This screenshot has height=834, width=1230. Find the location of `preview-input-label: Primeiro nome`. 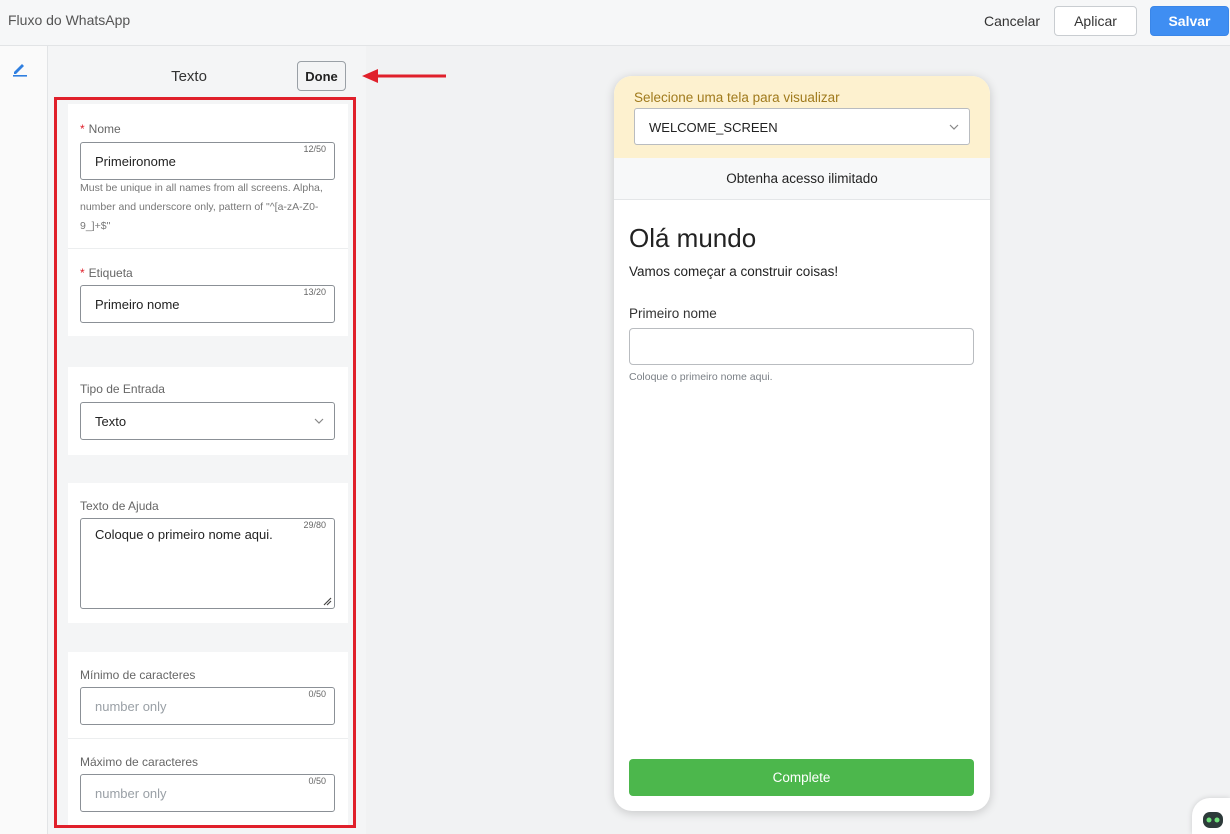

preview-input-label: Primeiro nome is located at coordinates (673, 313).